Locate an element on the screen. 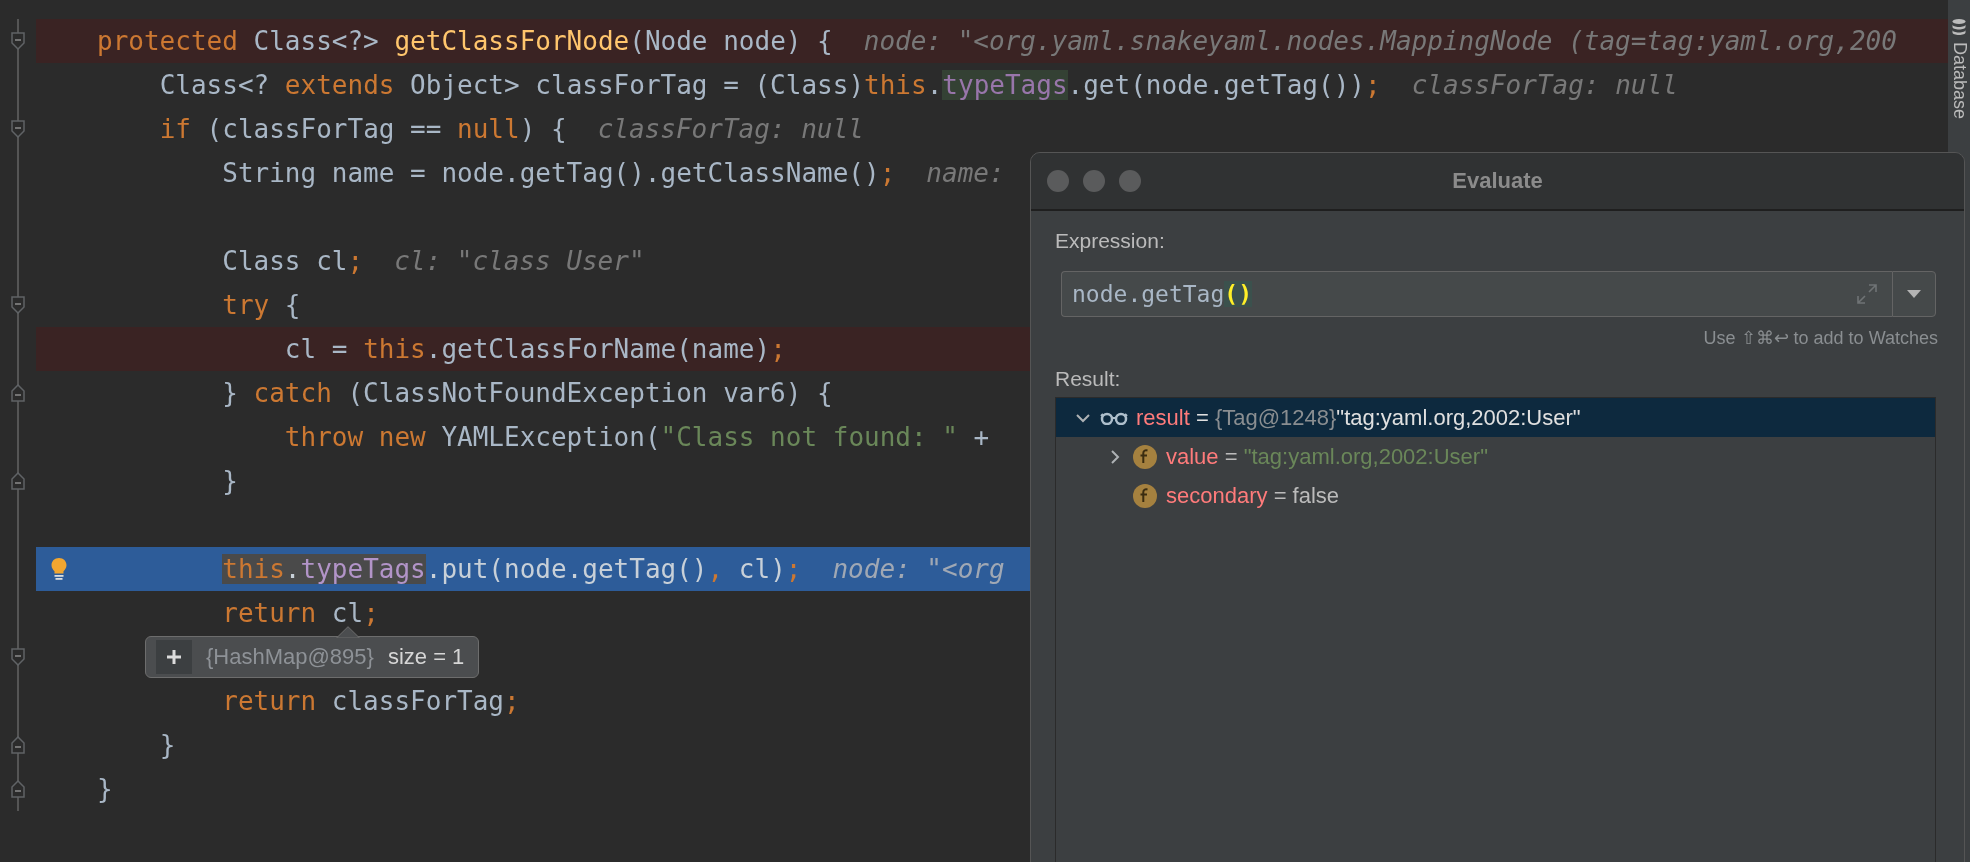 The width and height of the screenshot is (1970, 862). glasses-icon is located at coordinates (1114, 417).